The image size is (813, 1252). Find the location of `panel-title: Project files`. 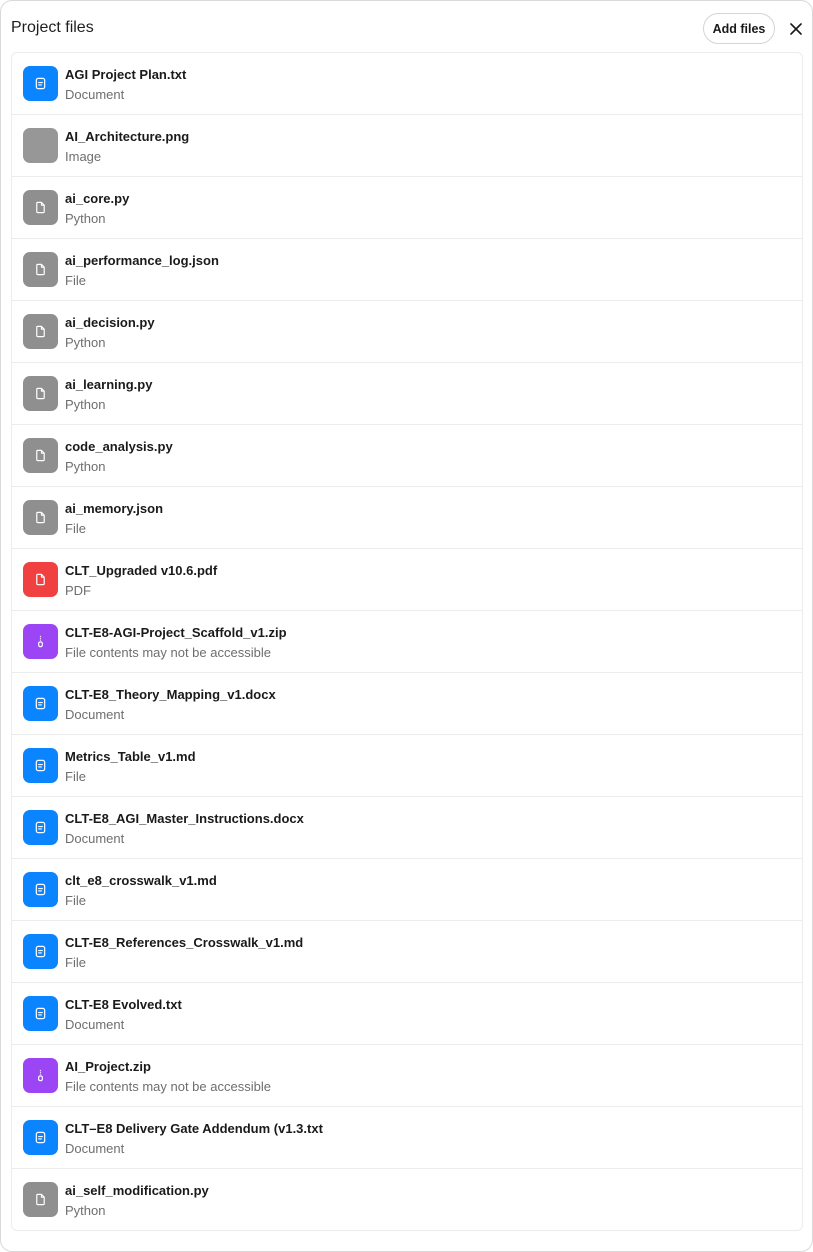

panel-title: Project files is located at coordinates (52, 27).